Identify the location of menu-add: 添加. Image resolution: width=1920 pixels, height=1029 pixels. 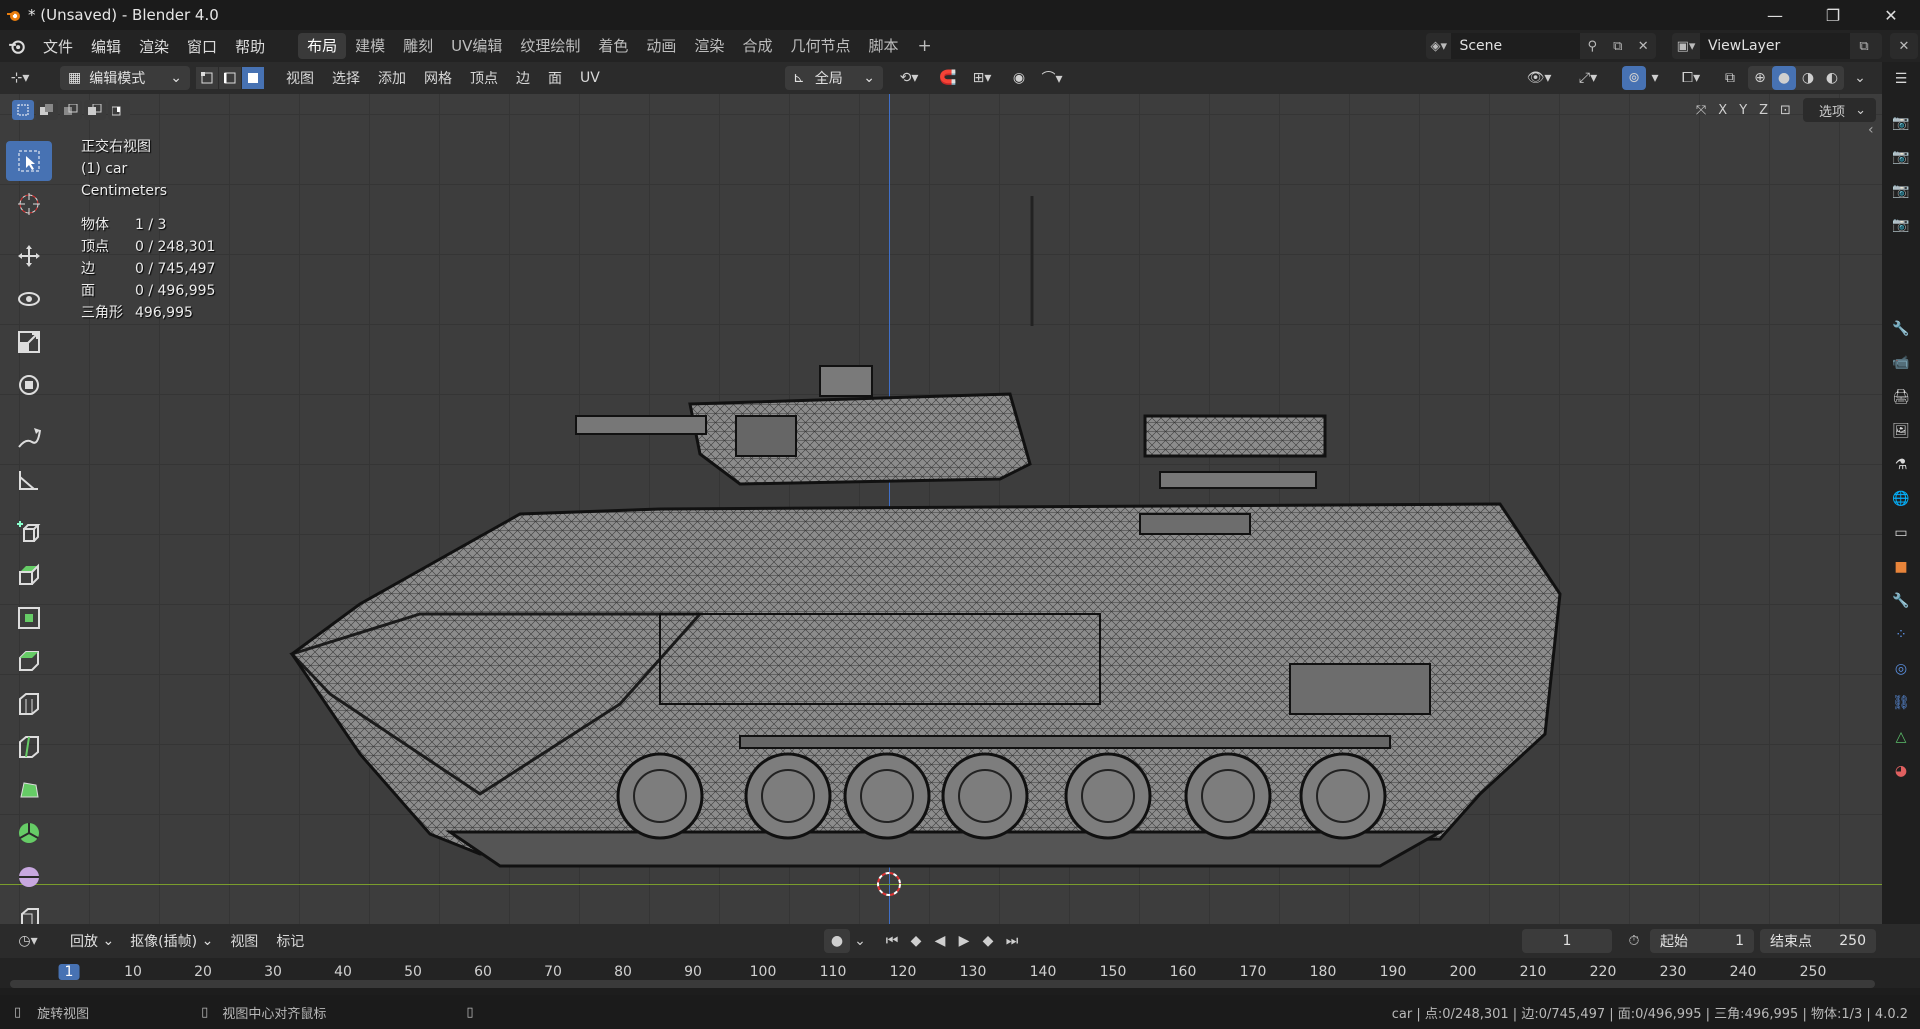
(392, 78).